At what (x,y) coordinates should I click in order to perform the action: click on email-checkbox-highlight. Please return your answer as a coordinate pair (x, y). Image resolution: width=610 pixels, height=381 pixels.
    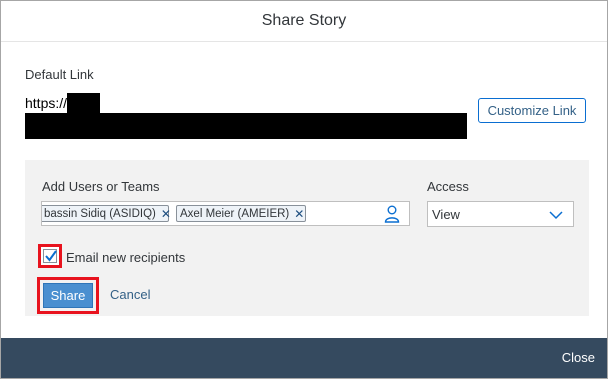
    Looking at the image, I should click on (50, 256).